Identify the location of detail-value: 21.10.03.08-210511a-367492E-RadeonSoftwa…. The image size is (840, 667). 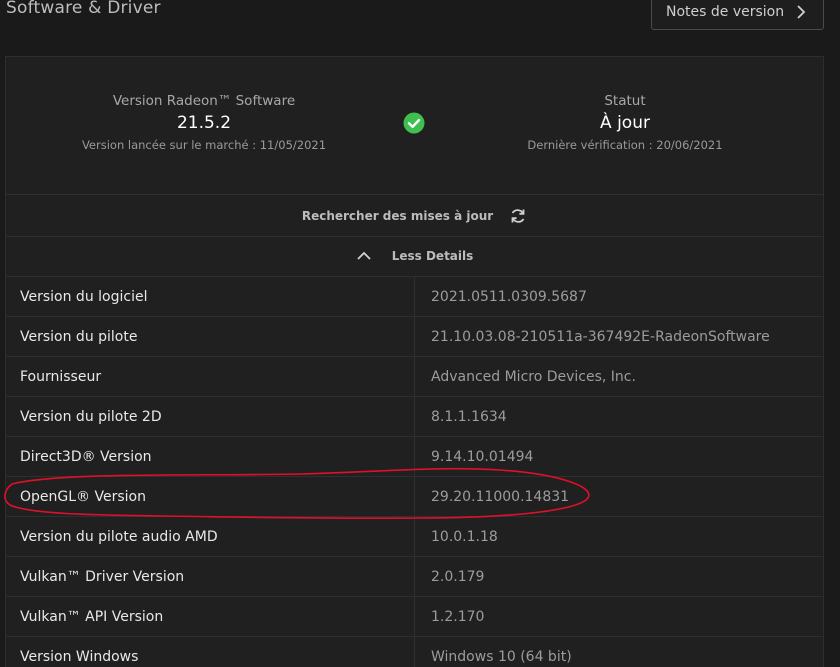
(600, 336).